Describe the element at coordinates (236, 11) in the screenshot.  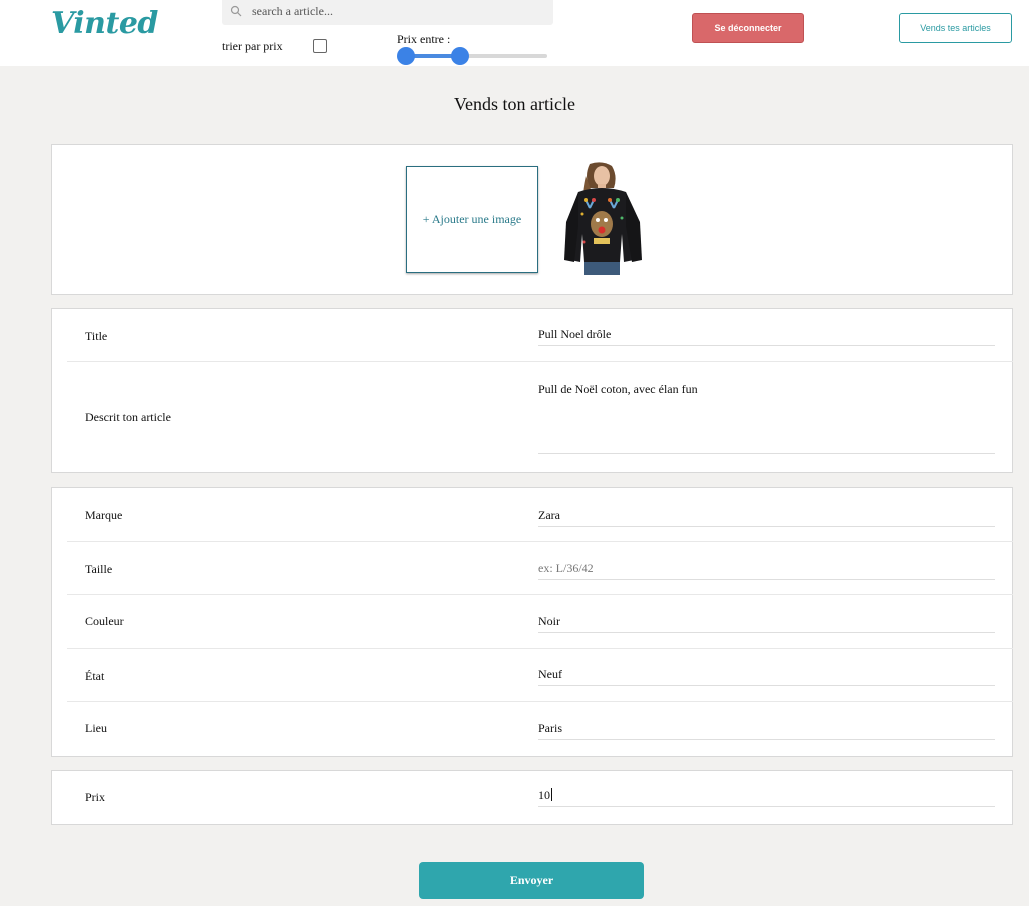
I see `search-icon` at that location.